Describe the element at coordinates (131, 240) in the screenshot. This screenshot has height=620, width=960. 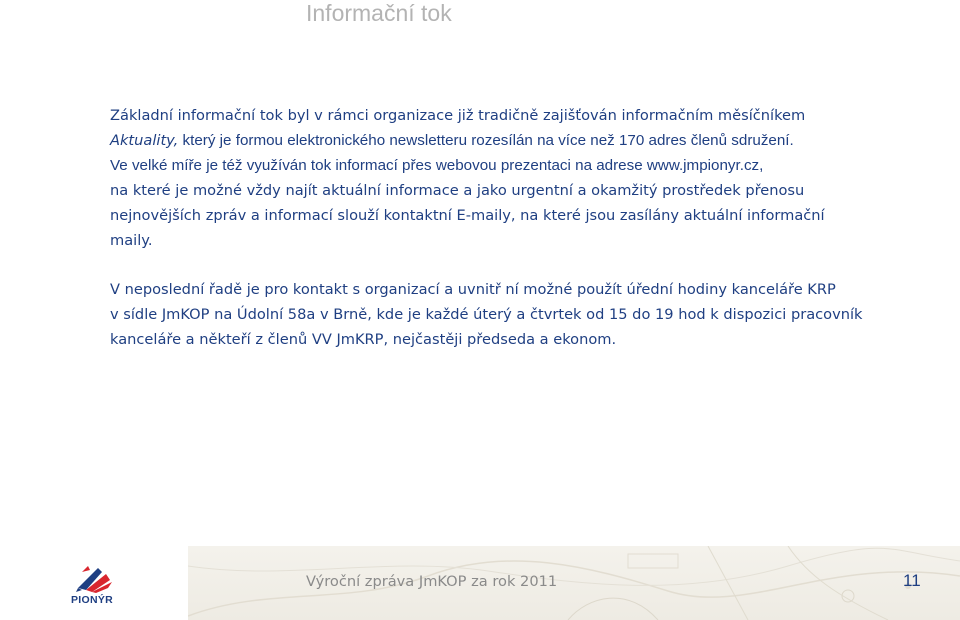
I see `paragraph-line: maily.` at that location.